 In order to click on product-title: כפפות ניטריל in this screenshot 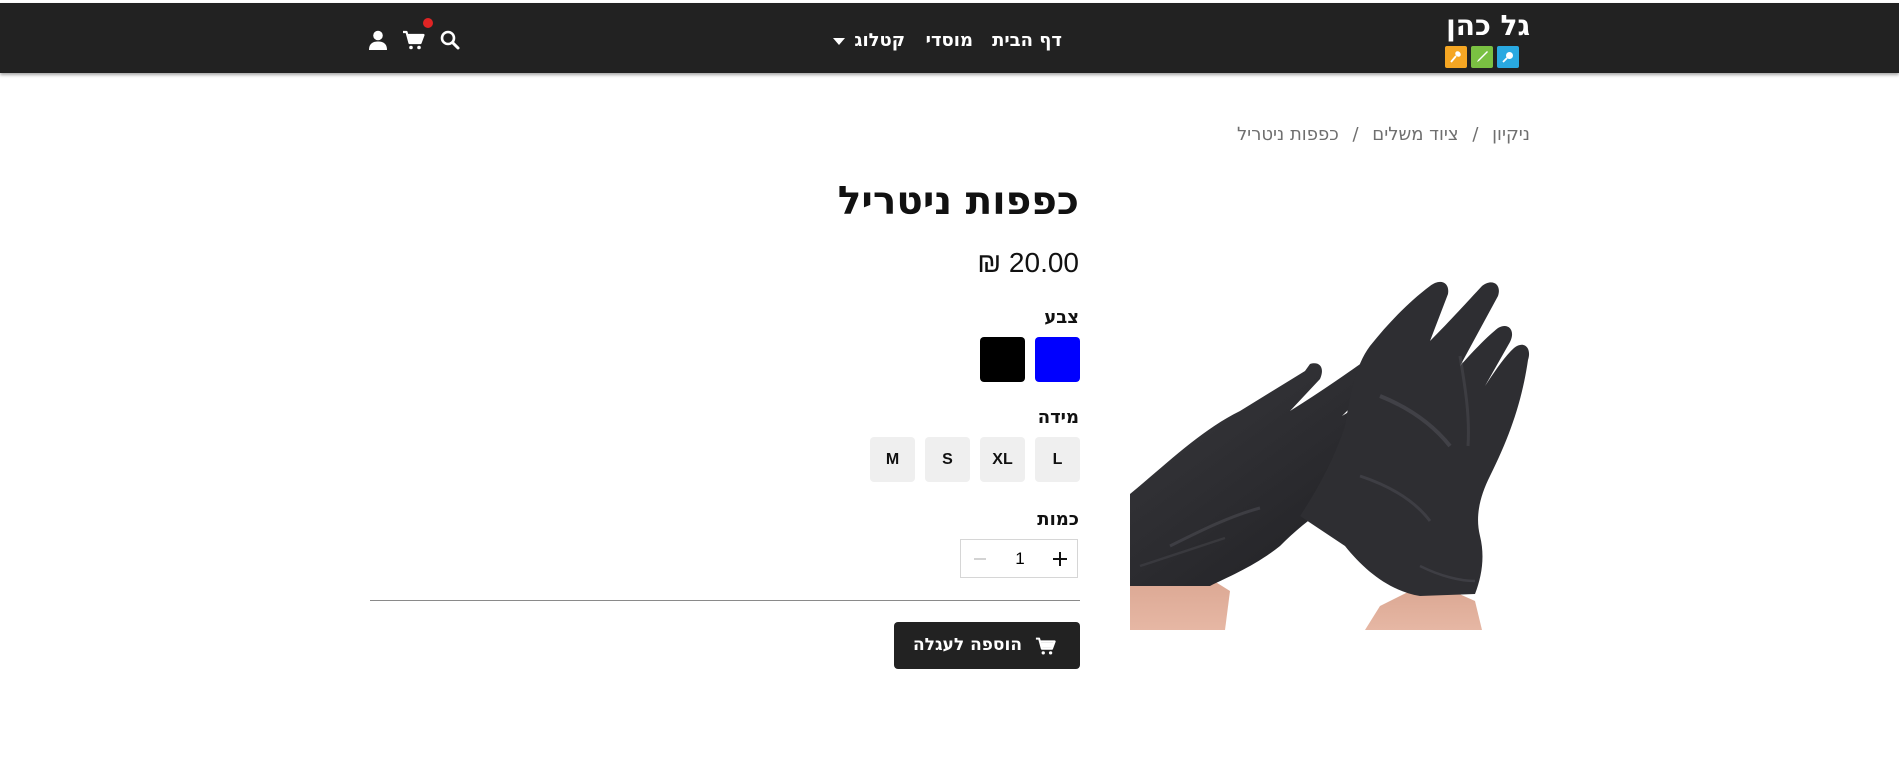, I will do `click(958, 201)`.